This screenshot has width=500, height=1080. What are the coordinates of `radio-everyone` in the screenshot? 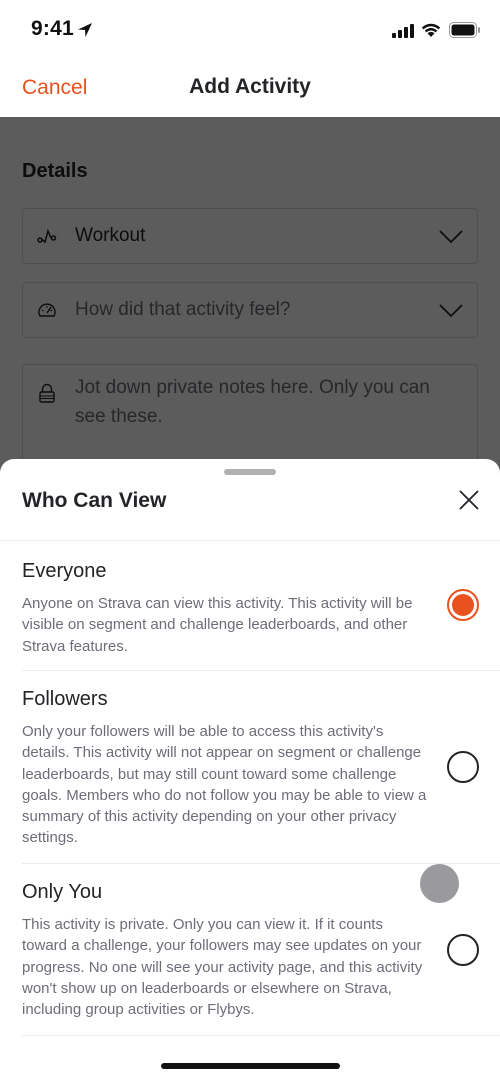 It's located at (463, 605).